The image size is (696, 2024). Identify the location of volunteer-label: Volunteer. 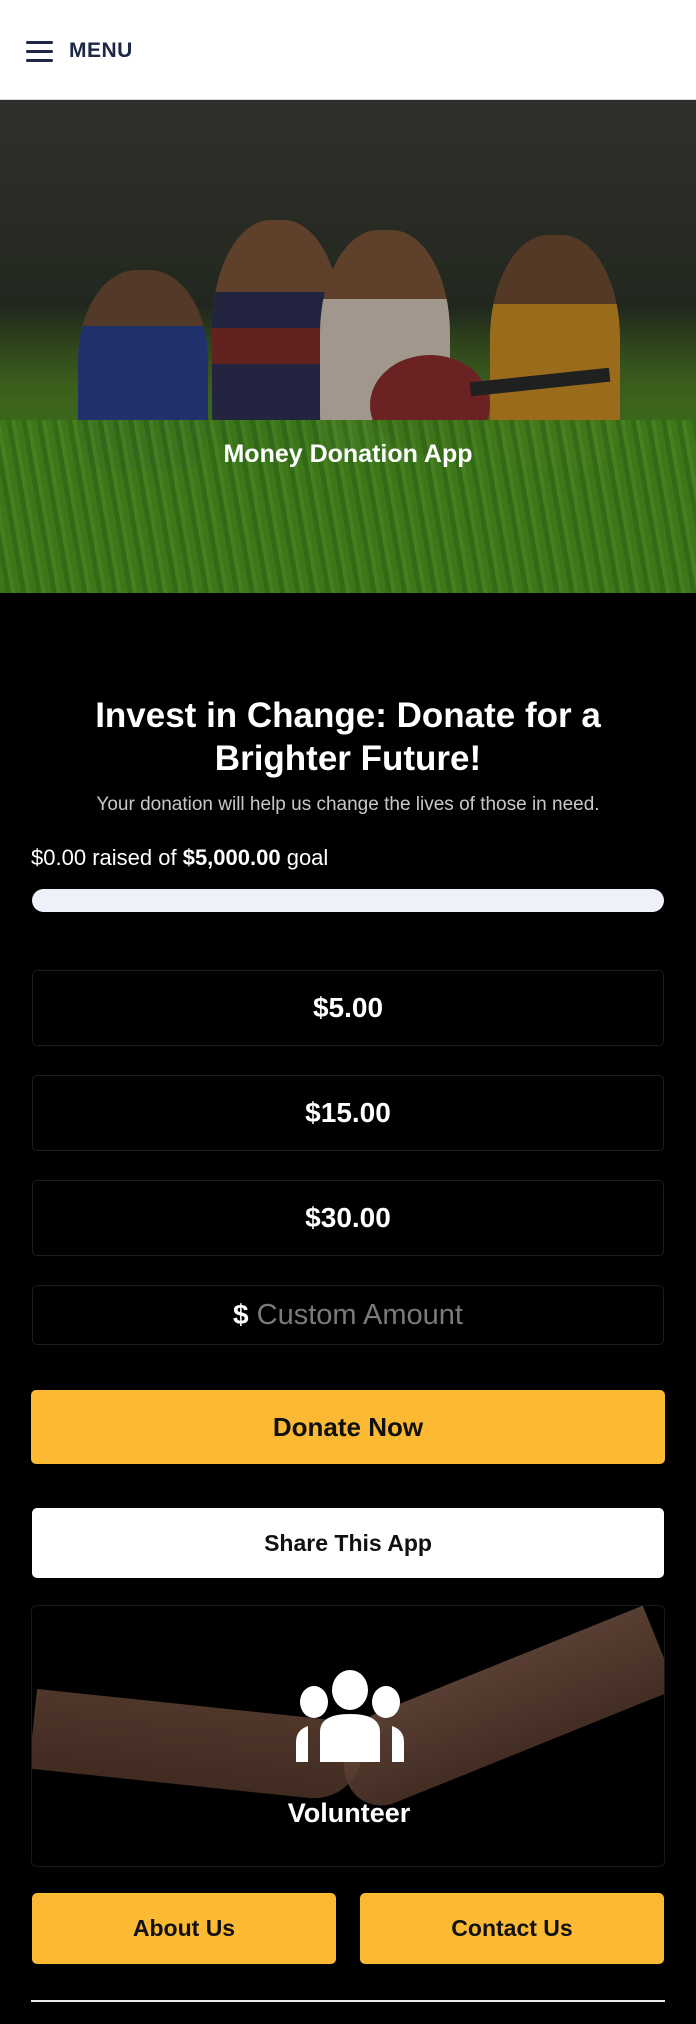
(349, 1813).